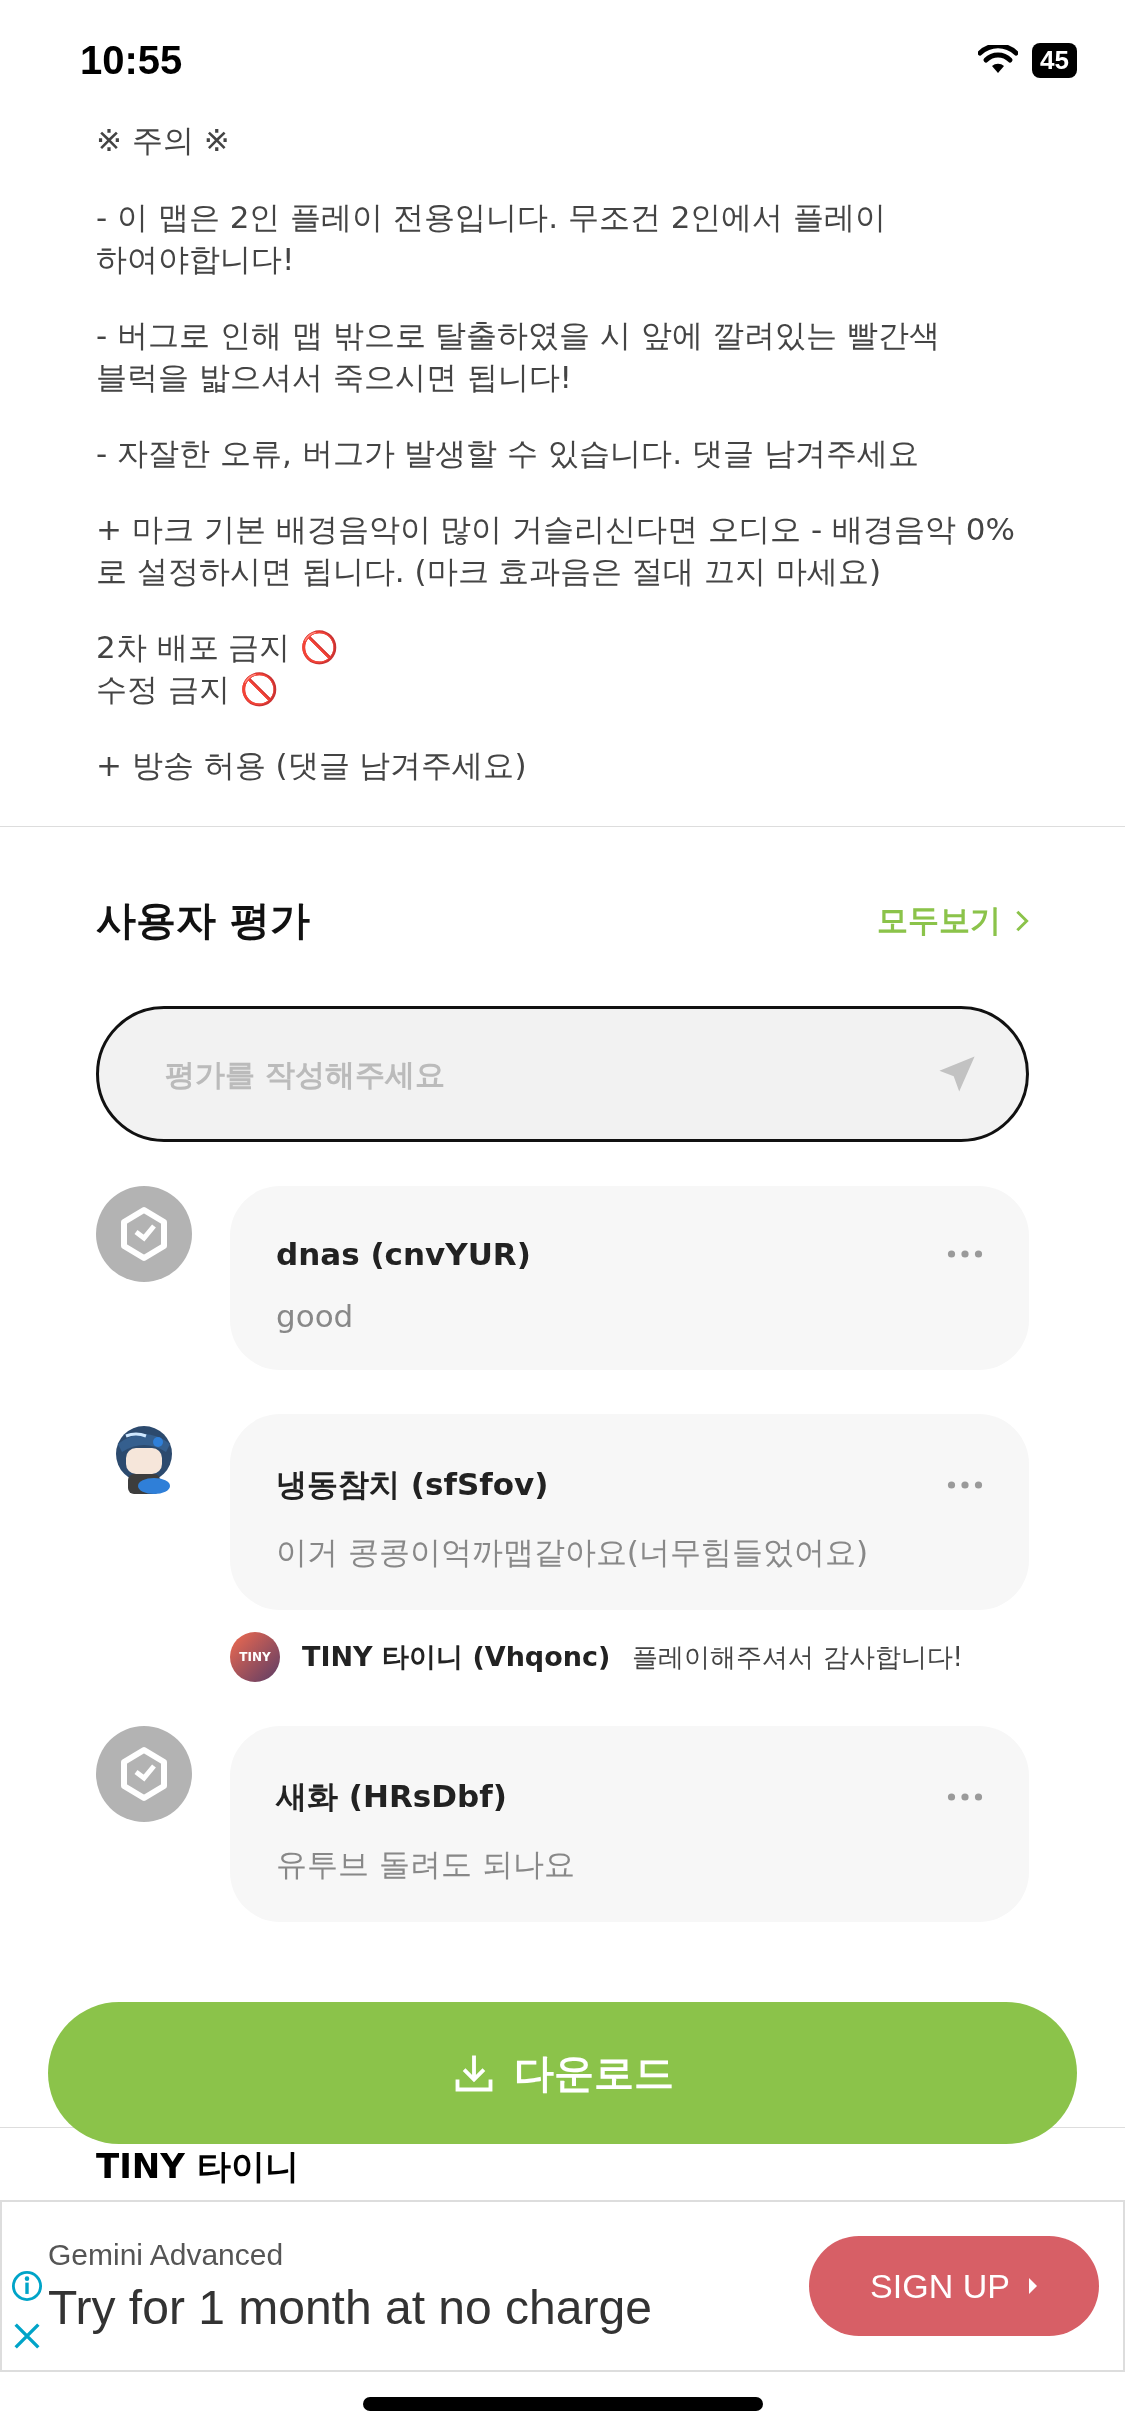 This screenshot has width=1125, height=2436. What do you see at coordinates (953, 920) in the screenshot?
I see `see-all-link: 모두보기` at bounding box center [953, 920].